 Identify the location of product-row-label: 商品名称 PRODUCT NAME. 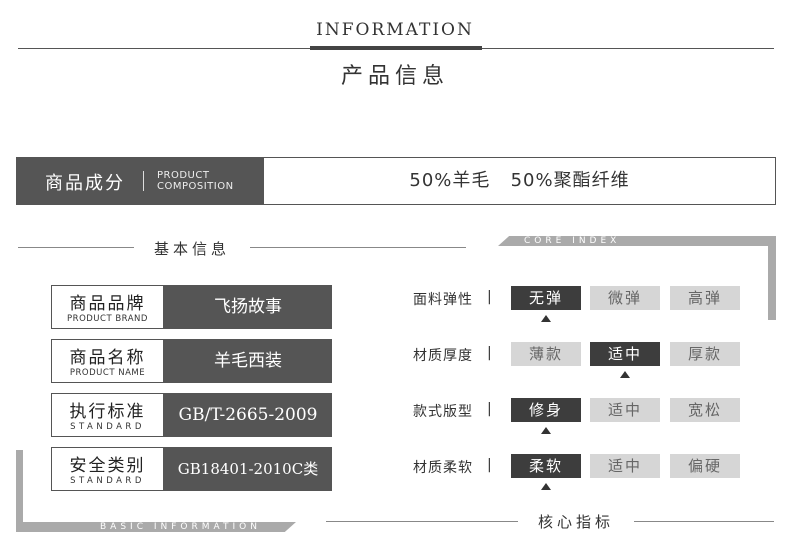
(107, 361).